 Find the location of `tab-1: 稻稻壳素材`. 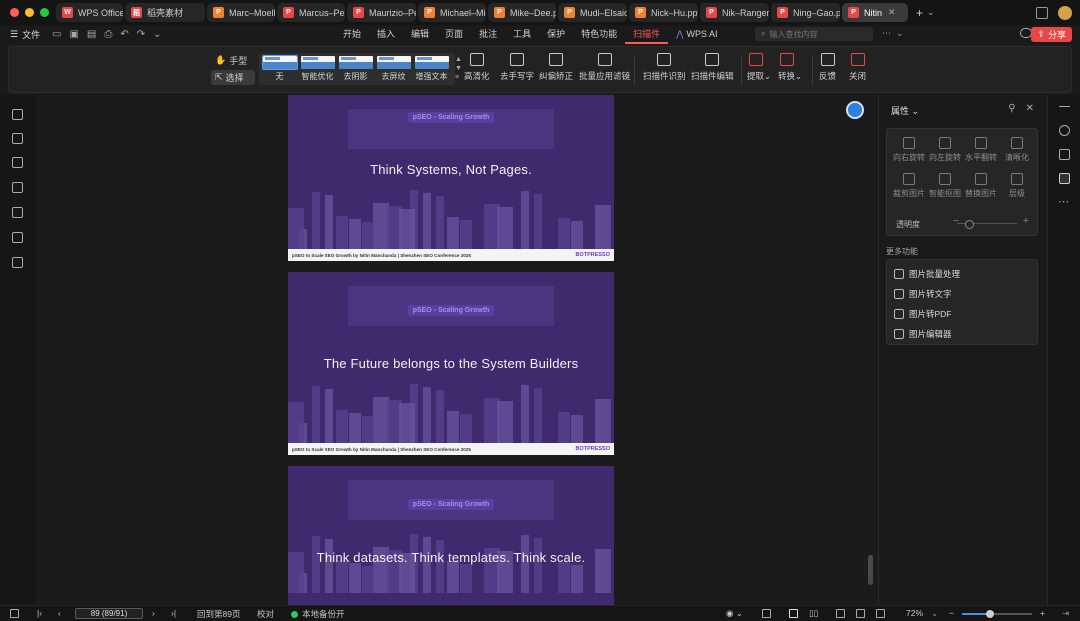

tab-1: 稻稻壳素材 is located at coordinates (165, 12).